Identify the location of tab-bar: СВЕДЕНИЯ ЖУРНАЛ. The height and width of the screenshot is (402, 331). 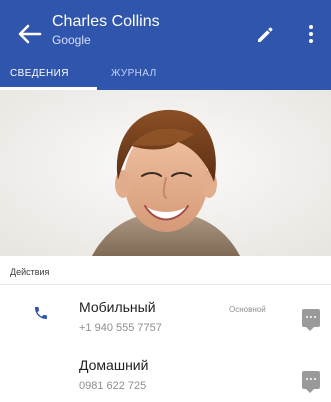
(165, 76).